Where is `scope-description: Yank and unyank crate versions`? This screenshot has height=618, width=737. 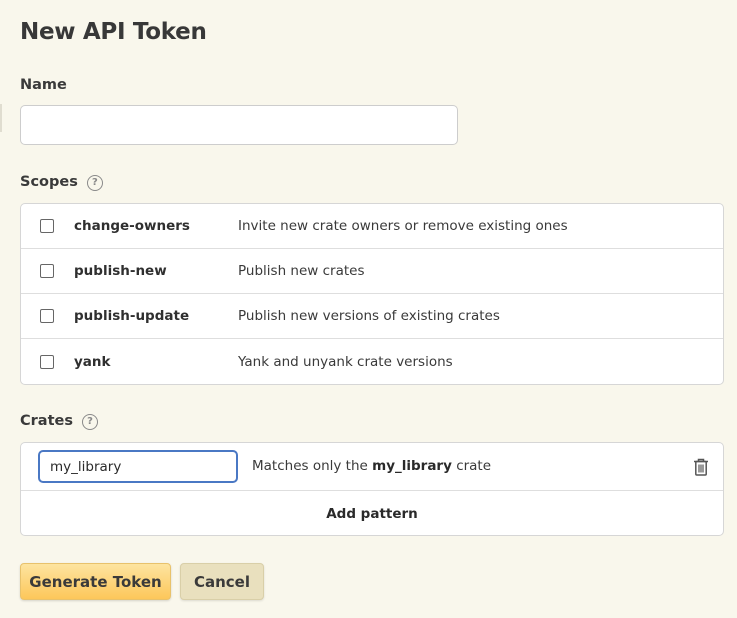
scope-description: Yank and unyank crate versions is located at coordinates (345, 361).